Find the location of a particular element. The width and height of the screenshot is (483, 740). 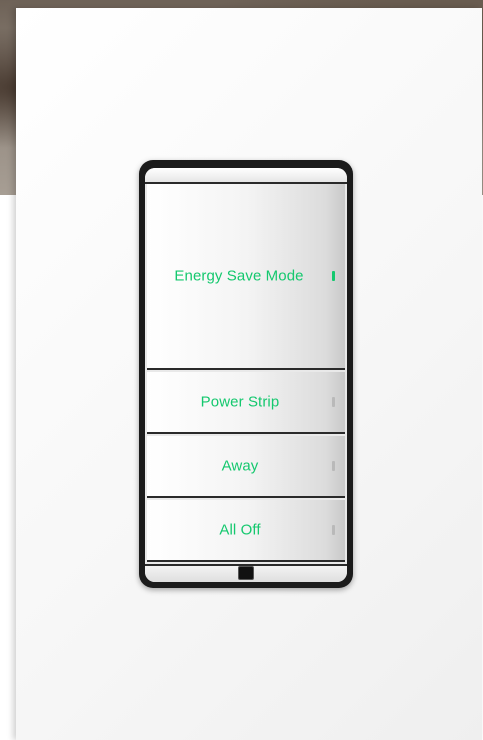

button-label: Away is located at coordinates (240, 466).